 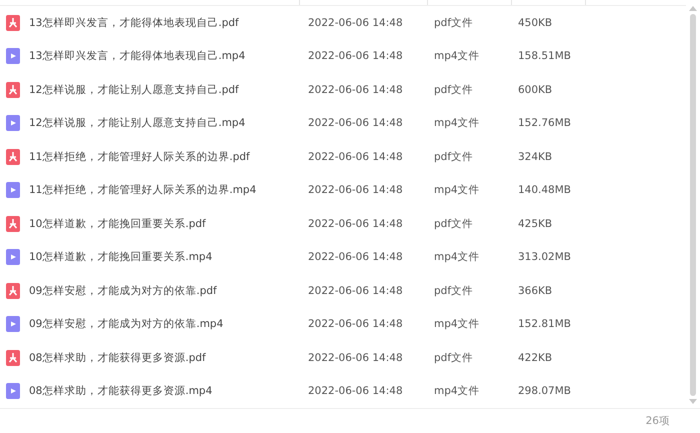 I want to click on item-count: 26项, so click(x=658, y=421).